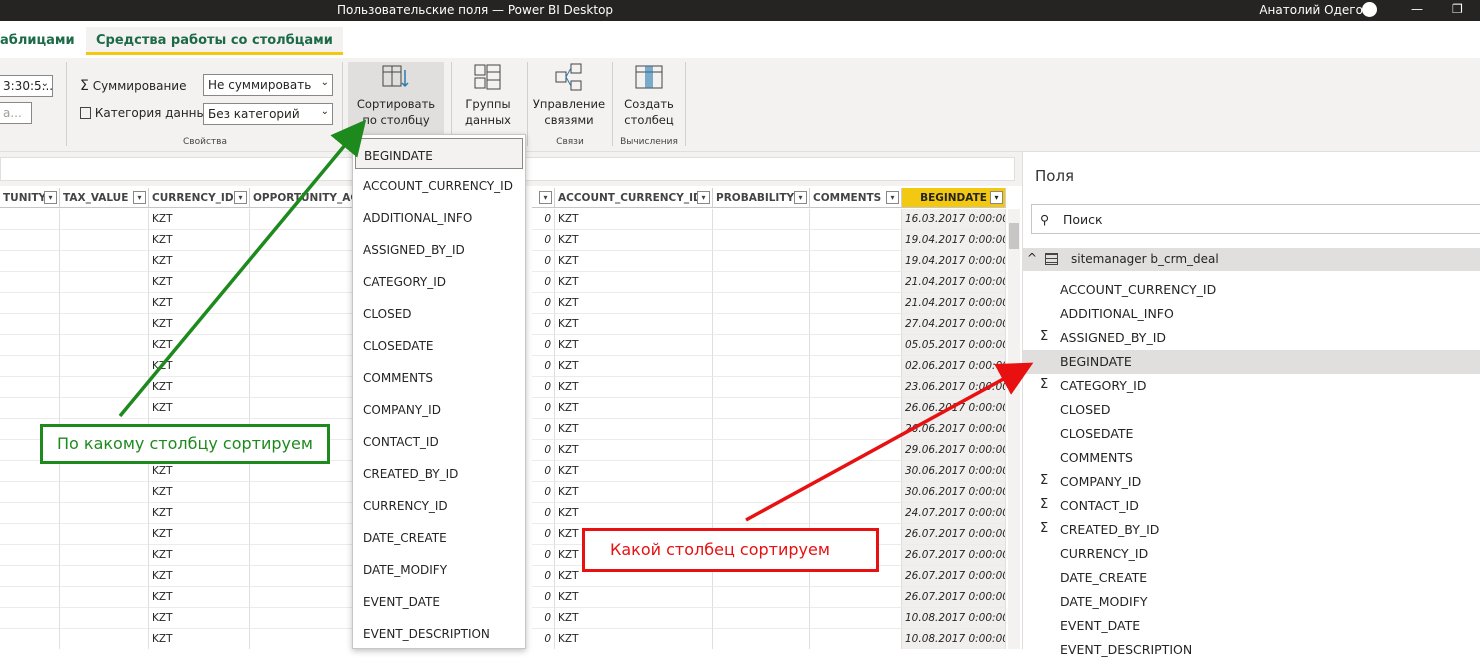  I want to click on column-header: BEGINDATE ▾, so click(954, 198).